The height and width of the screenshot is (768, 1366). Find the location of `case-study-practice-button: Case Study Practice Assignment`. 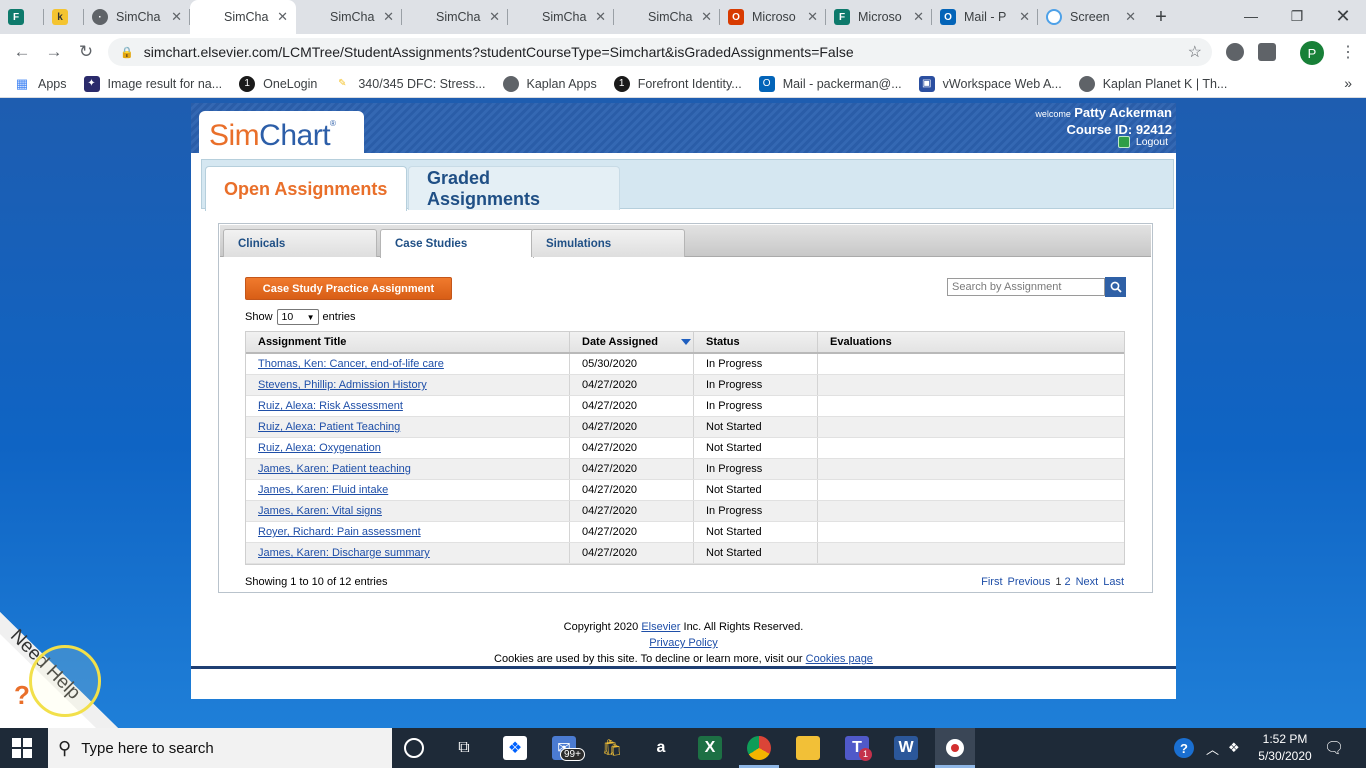

case-study-practice-button: Case Study Practice Assignment is located at coordinates (348, 288).